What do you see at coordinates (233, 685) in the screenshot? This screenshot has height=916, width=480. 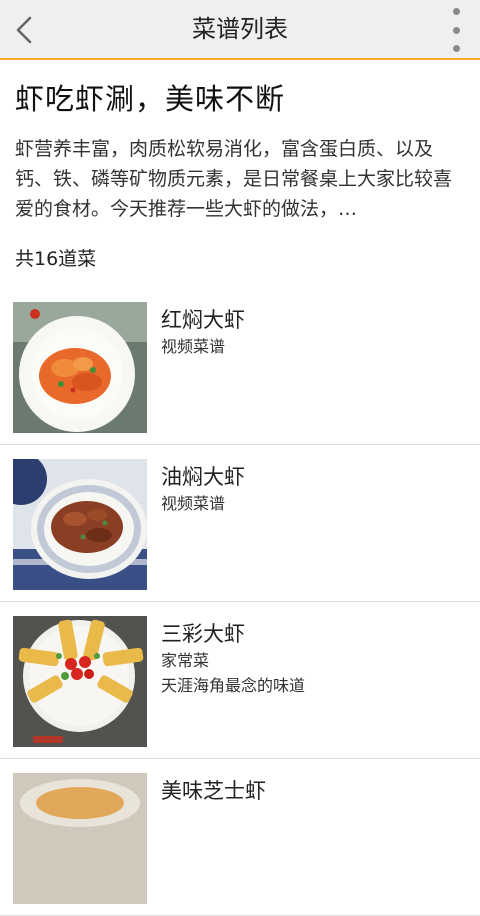 I see `recipe-subtitle: 天涯海角最念的味道` at bounding box center [233, 685].